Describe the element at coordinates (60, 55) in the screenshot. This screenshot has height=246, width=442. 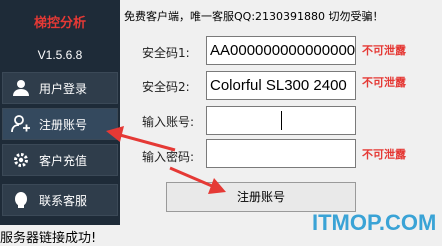
I see `version-label: V1.5.6.8` at that location.